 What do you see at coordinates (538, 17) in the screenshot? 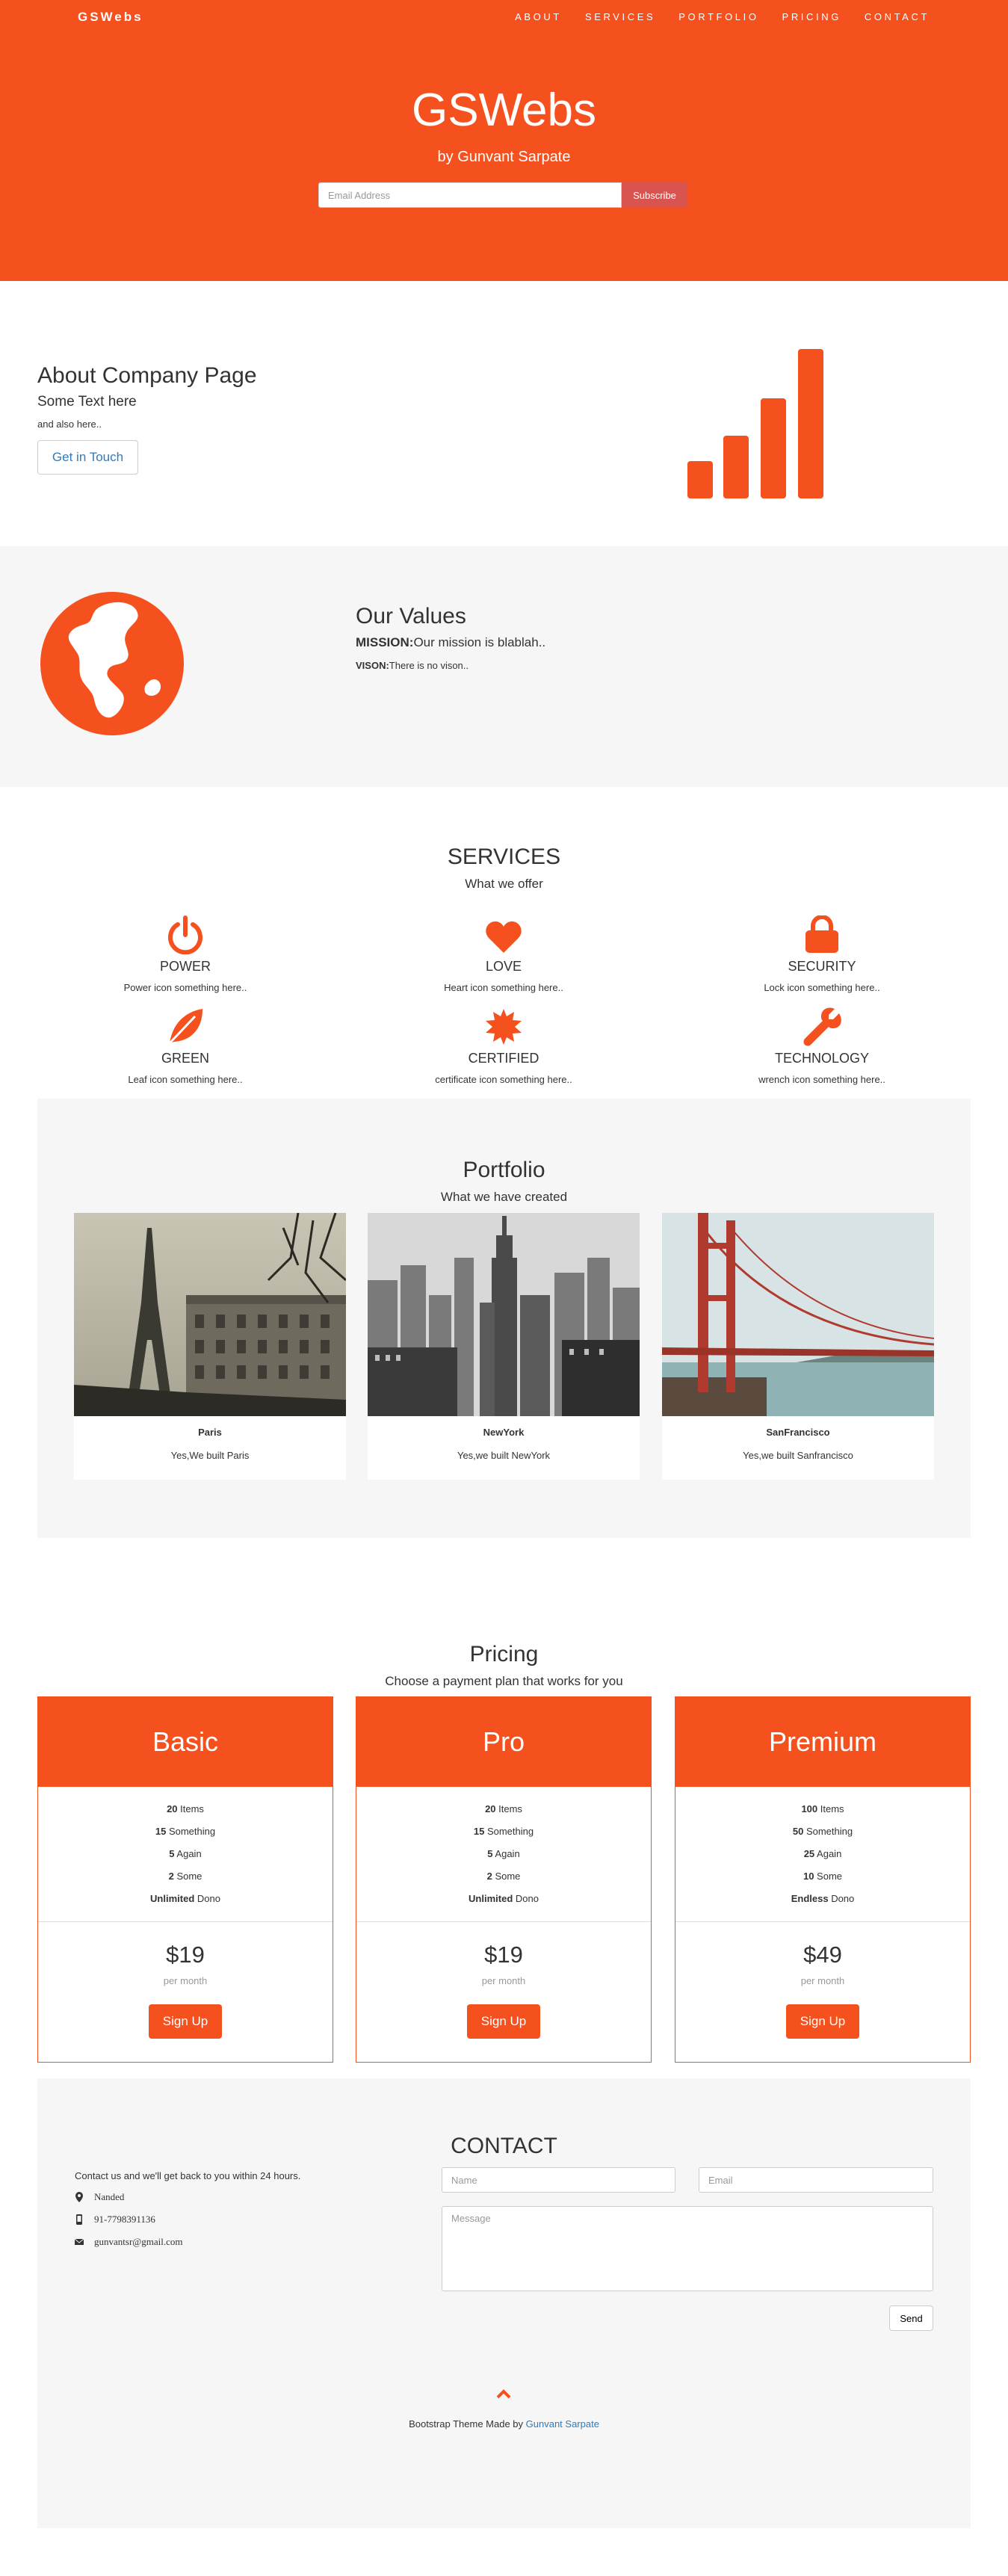
I see `nav-about: ABOUT` at bounding box center [538, 17].